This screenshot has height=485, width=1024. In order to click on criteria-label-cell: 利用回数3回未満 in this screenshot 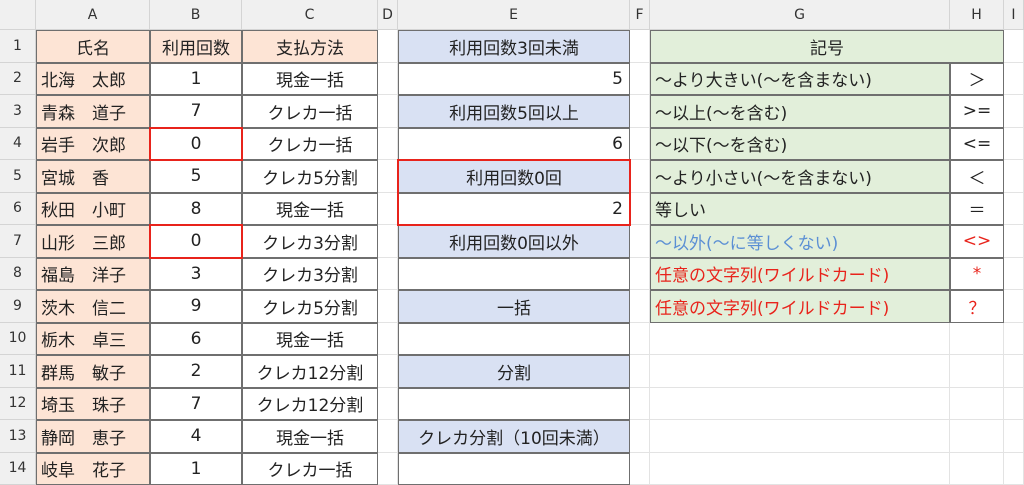, I will do `click(514, 46)`.